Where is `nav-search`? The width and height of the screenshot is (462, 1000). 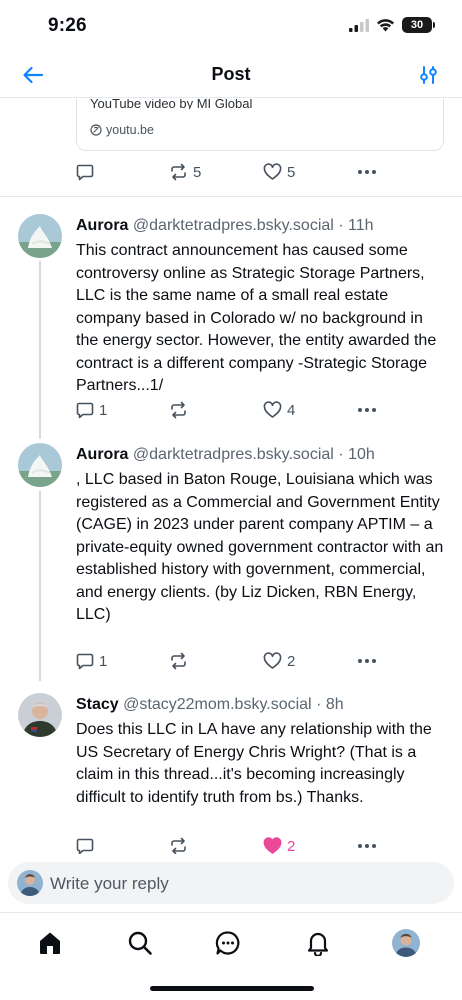
nav-search is located at coordinates (140, 943).